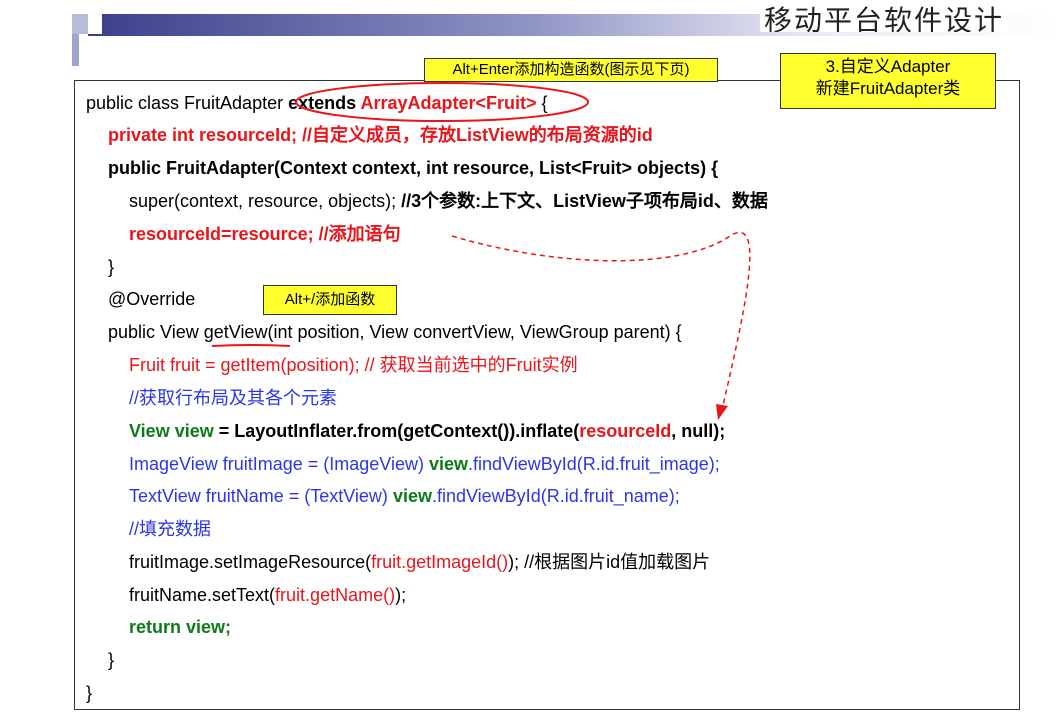 This screenshot has width=1056, height=720. Describe the element at coordinates (180, 627) in the screenshot. I see `code-line-return: return view;` at that location.